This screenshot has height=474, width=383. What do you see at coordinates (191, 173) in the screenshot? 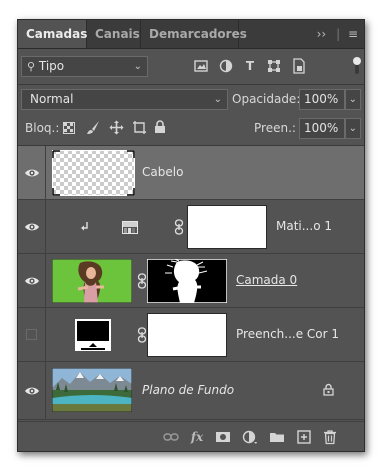
I see `layer-row: Cabelo` at bounding box center [191, 173].